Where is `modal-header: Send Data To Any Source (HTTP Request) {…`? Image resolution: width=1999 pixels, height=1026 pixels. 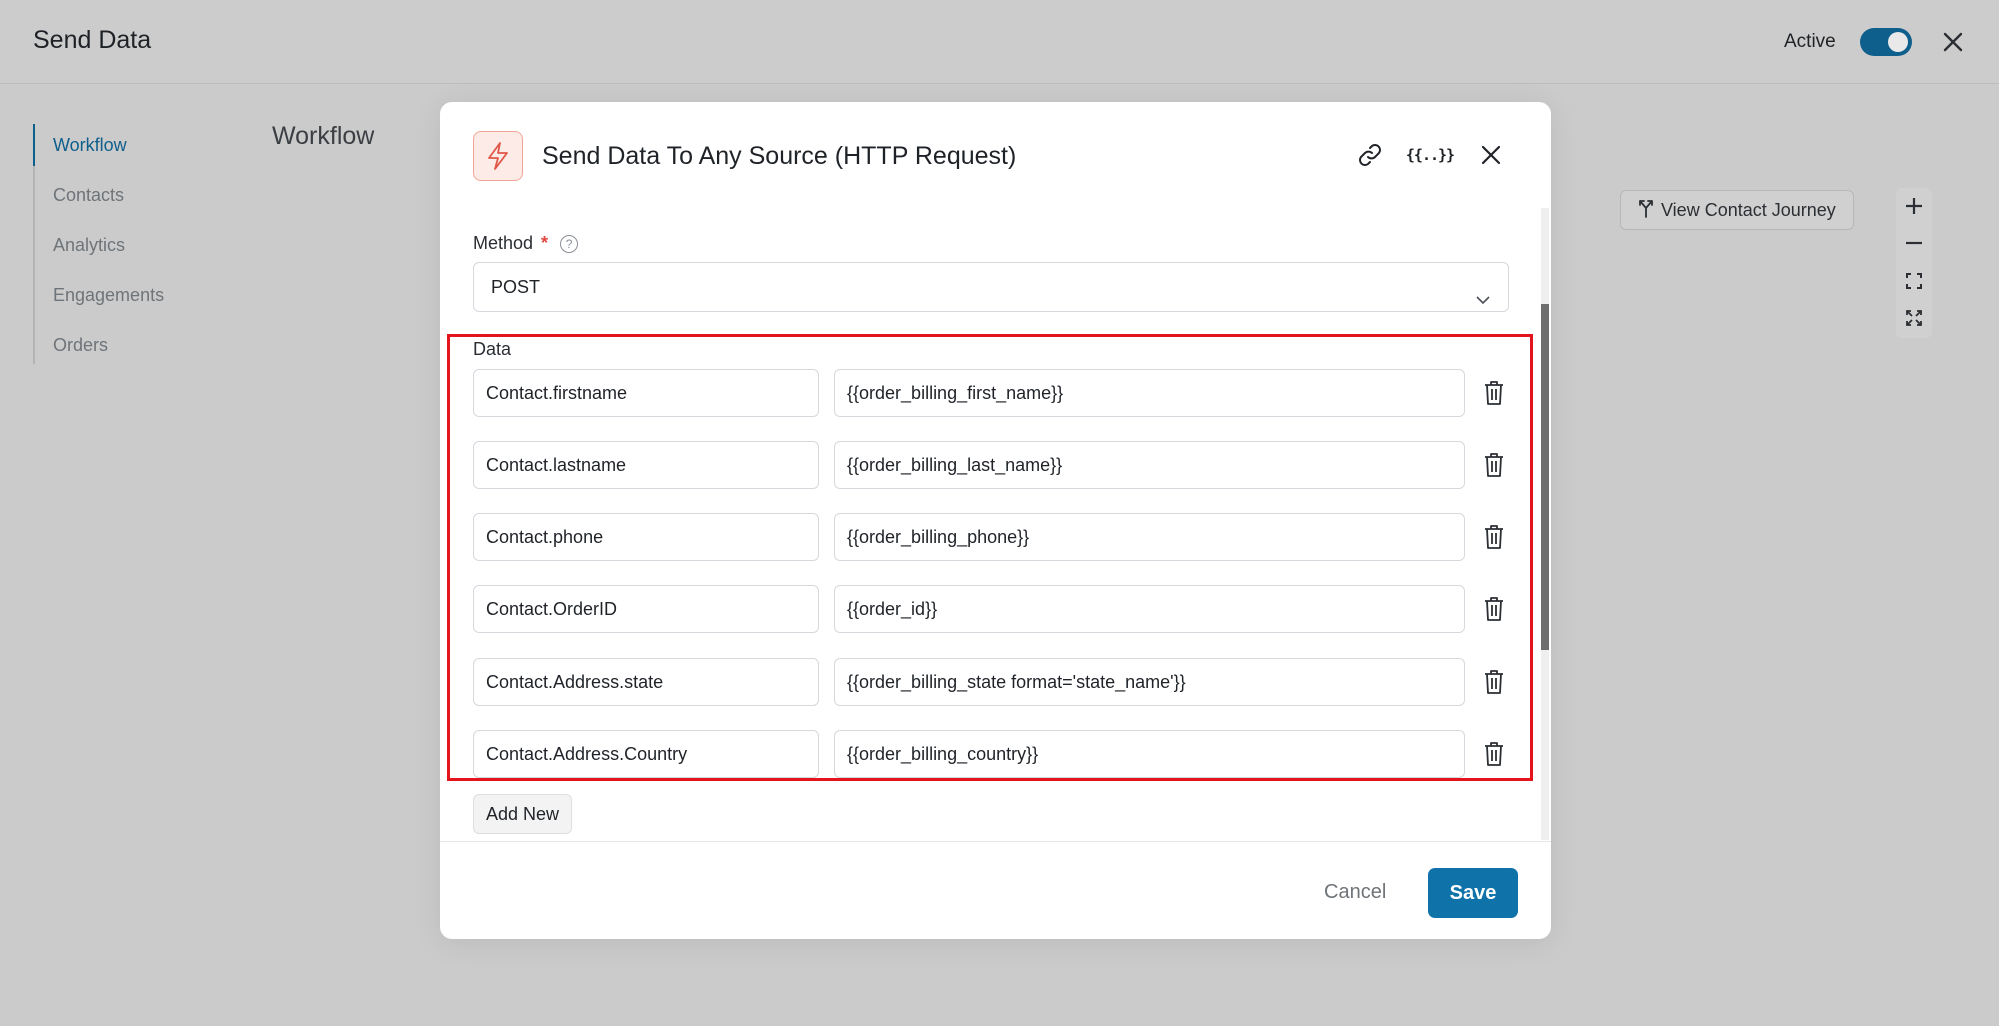 modal-header: Send Data To Any Source (HTTP Request) {… is located at coordinates (995, 154).